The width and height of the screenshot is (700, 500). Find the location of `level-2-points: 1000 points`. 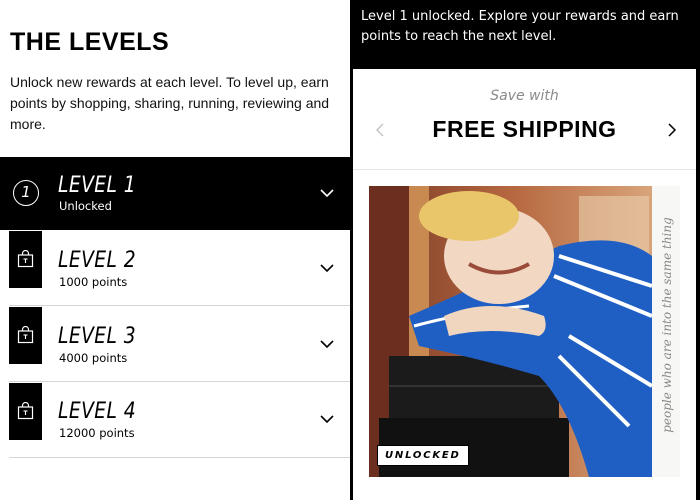

level-2-points: 1000 points is located at coordinates (93, 282).